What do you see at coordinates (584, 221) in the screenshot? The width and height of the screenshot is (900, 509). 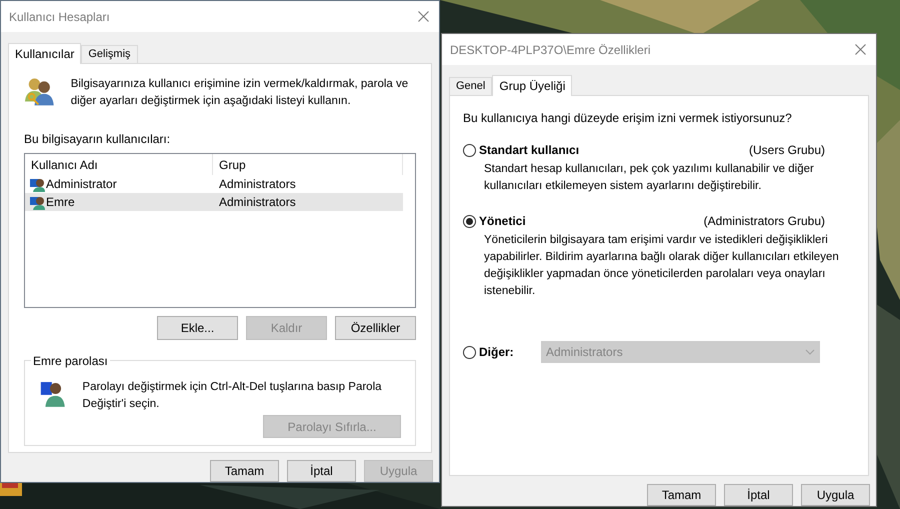 I see `option-label: Yönetici` at bounding box center [584, 221].